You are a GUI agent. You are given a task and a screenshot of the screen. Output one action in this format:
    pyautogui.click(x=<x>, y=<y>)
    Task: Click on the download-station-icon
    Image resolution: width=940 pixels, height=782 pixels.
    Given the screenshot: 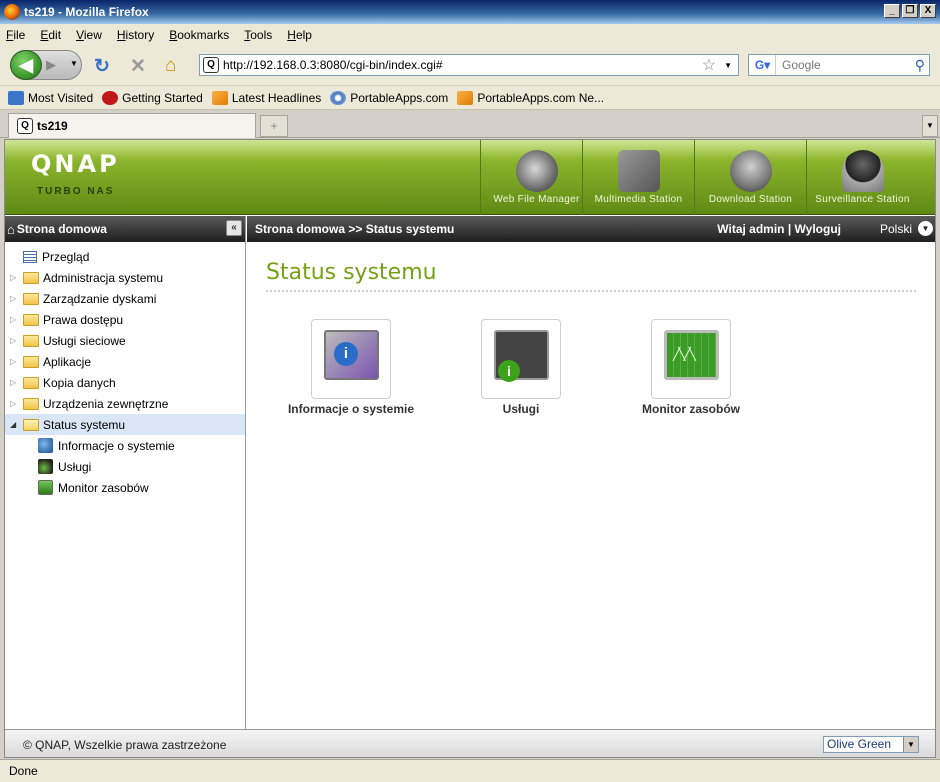 What is the action you would take?
    pyautogui.click(x=750, y=171)
    